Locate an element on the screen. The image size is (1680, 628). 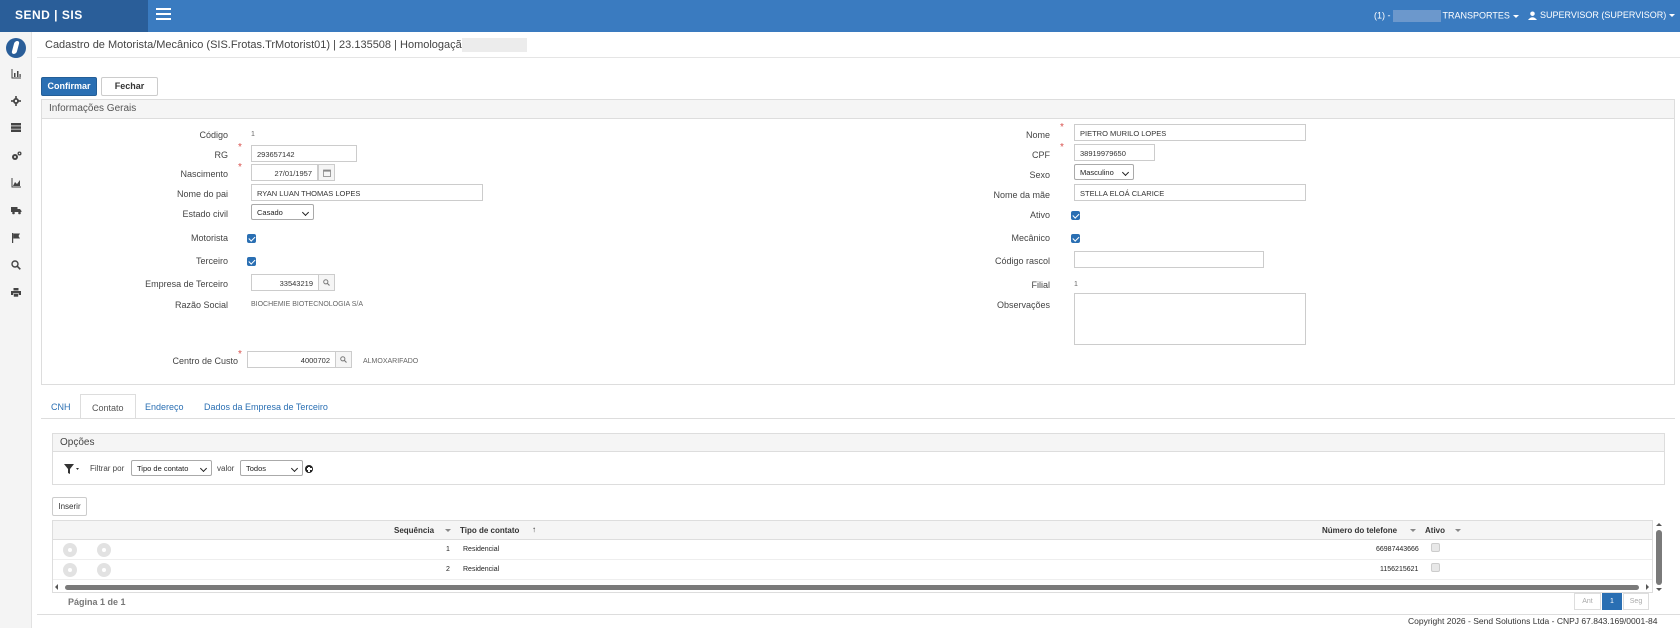
scroll-left-icon is located at coordinates (56, 587).